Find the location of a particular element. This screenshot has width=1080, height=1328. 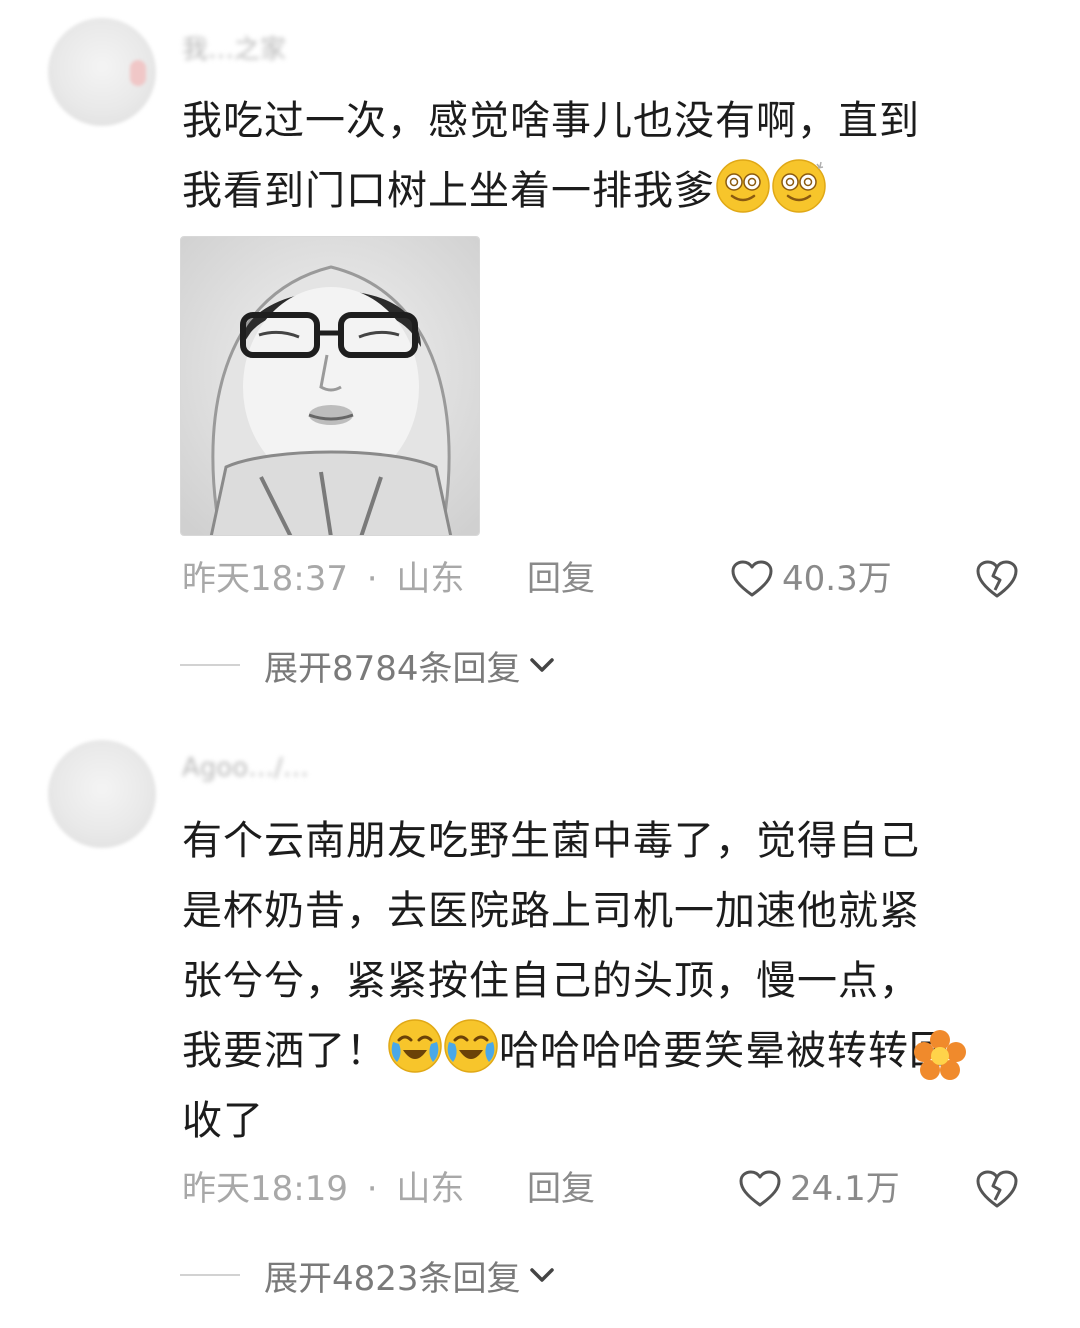

comment-text-segment: 我看到门口树上坐着一排我爹 is located at coordinates (448, 191).